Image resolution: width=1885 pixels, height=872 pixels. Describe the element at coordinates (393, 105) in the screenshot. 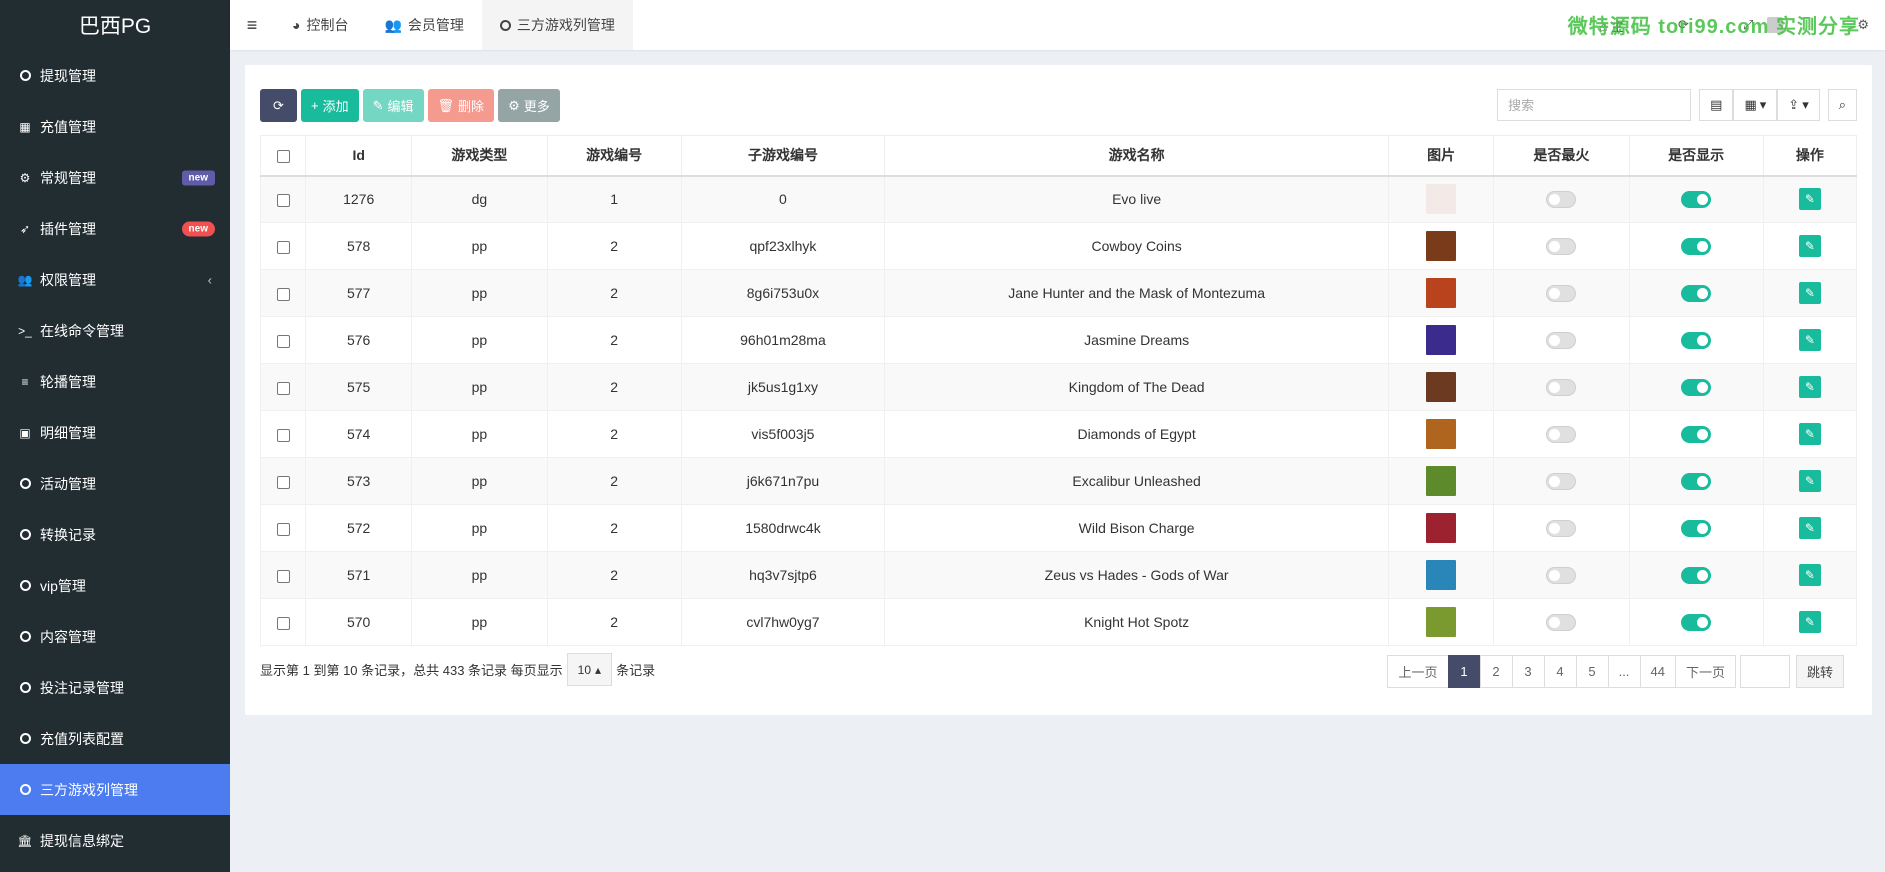

I see `edit-button: ✎ 编辑` at that location.